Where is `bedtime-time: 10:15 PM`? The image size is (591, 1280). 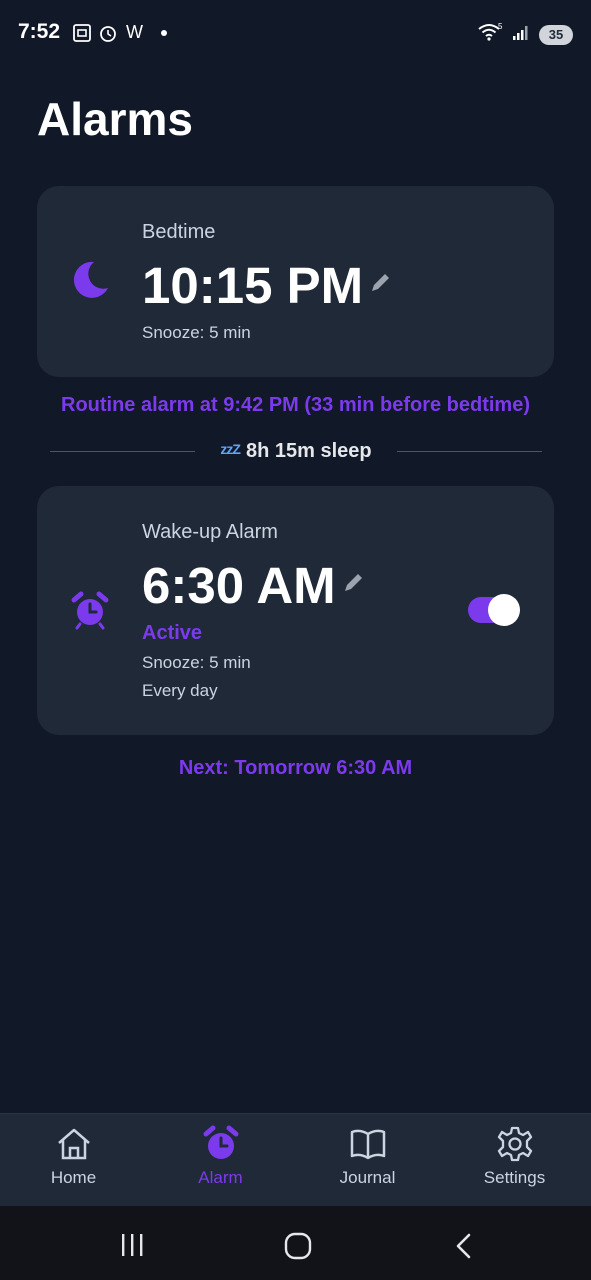
bedtime-time: 10:15 PM is located at coordinates (252, 285).